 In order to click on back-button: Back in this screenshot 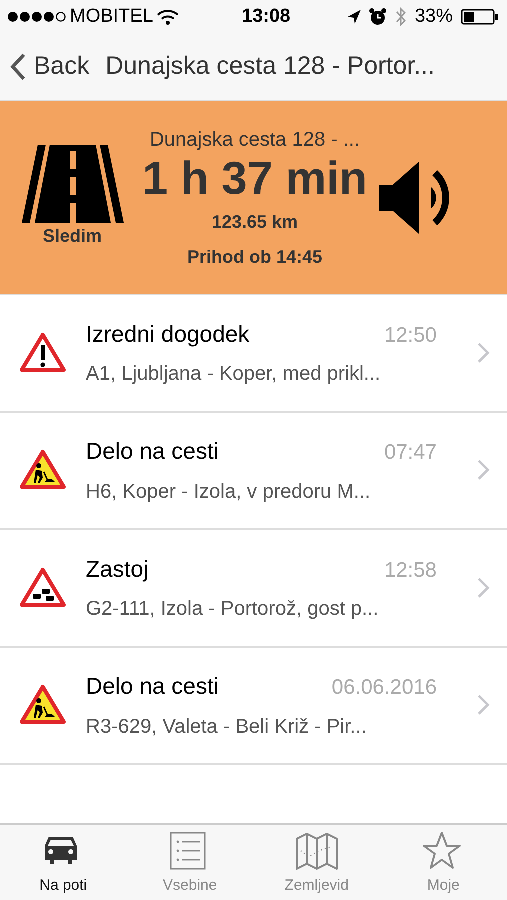, I will do `click(50, 67)`.